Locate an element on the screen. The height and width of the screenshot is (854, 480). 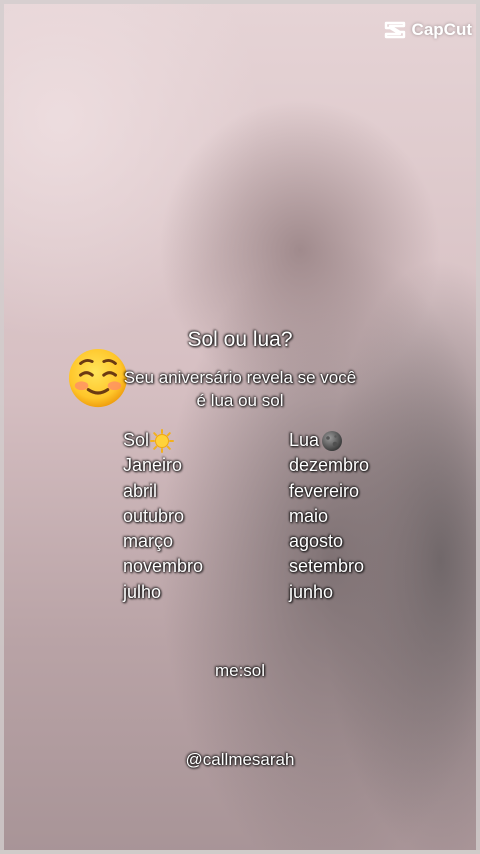
capcut-watermark: CapCut is located at coordinates (427, 30).